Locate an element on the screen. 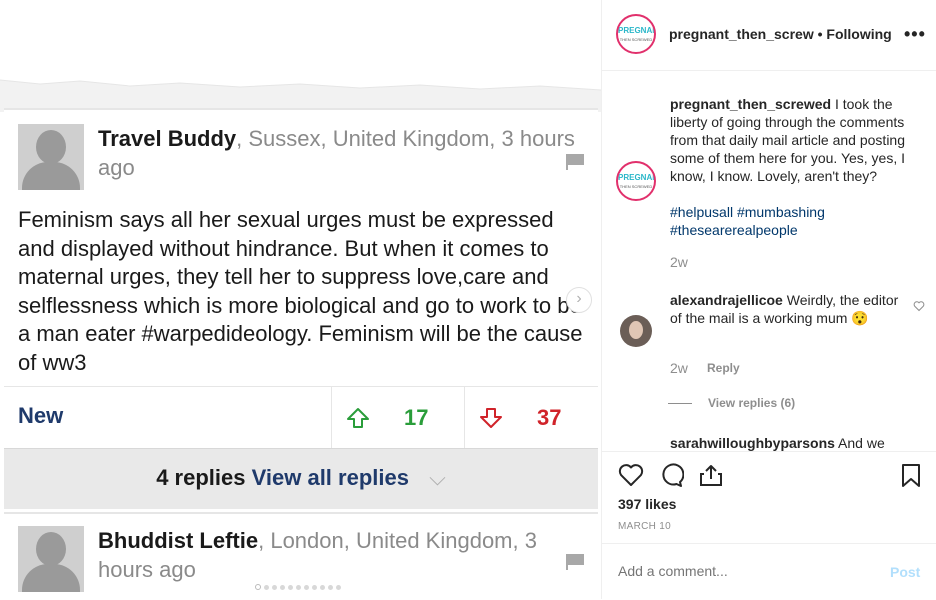  replies-summary: 4 replies View all replies ⌵ is located at coordinates (301, 478).